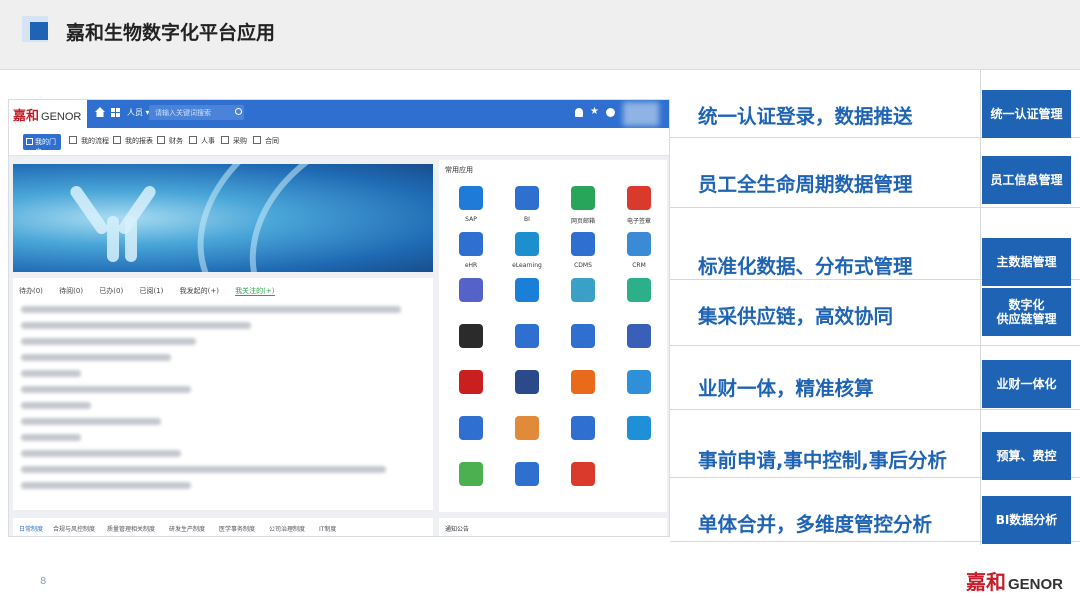 The width and height of the screenshot is (1080, 598). I want to click on cloud-icon, so click(527, 290).